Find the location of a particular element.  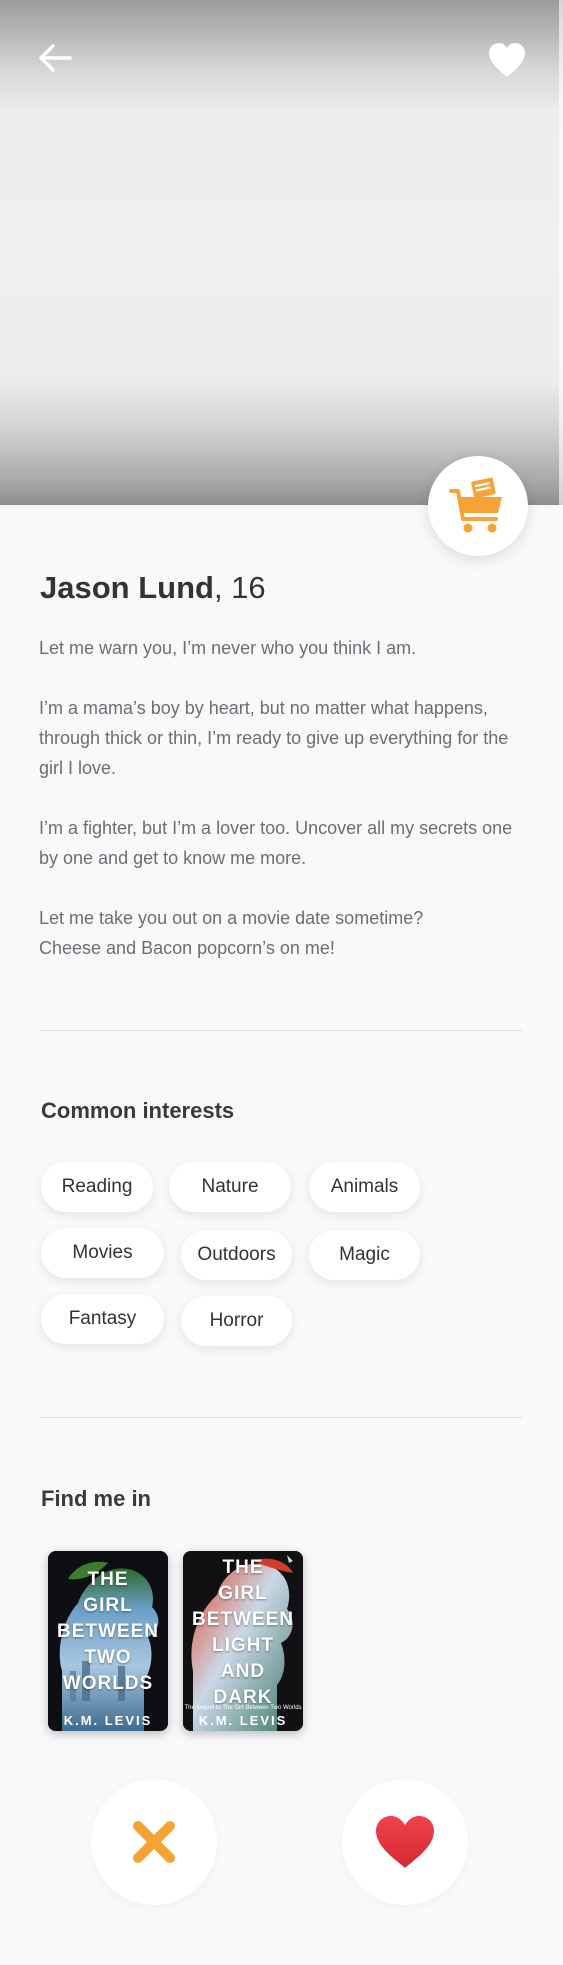

like-button is located at coordinates (405, 1842).